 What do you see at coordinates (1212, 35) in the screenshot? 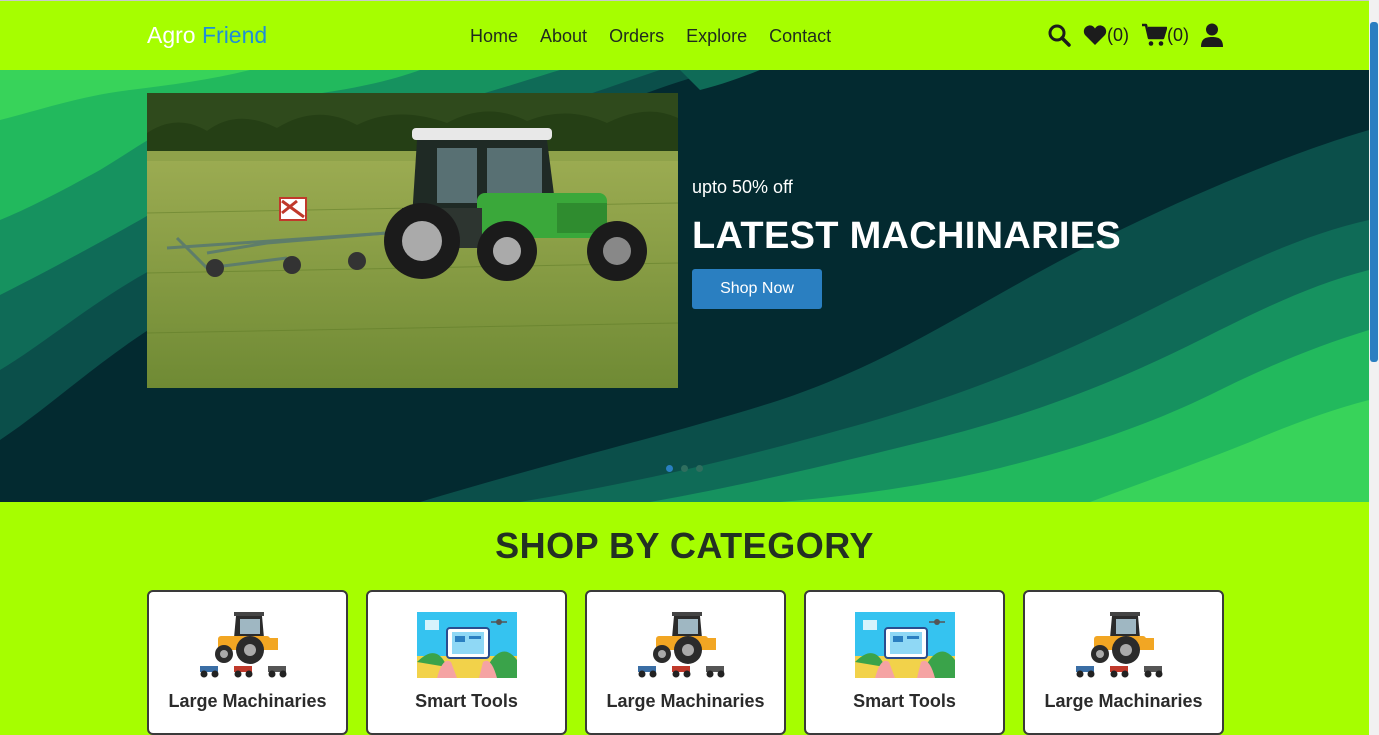
I see `user-icon` at bounding box center [1212, 35].